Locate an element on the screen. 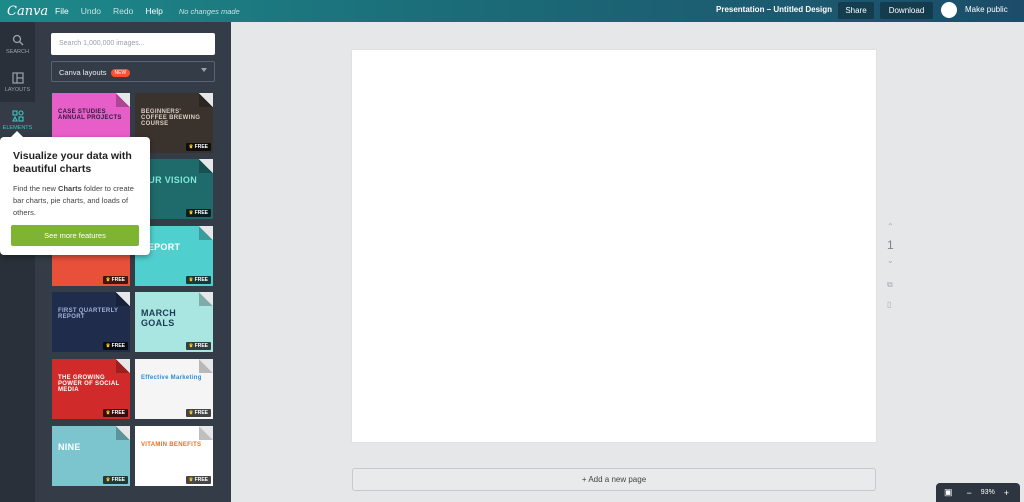 The height and width of the screenshot is (502, 1024). menu-undo: Undo is located at coordinates (91, 11).